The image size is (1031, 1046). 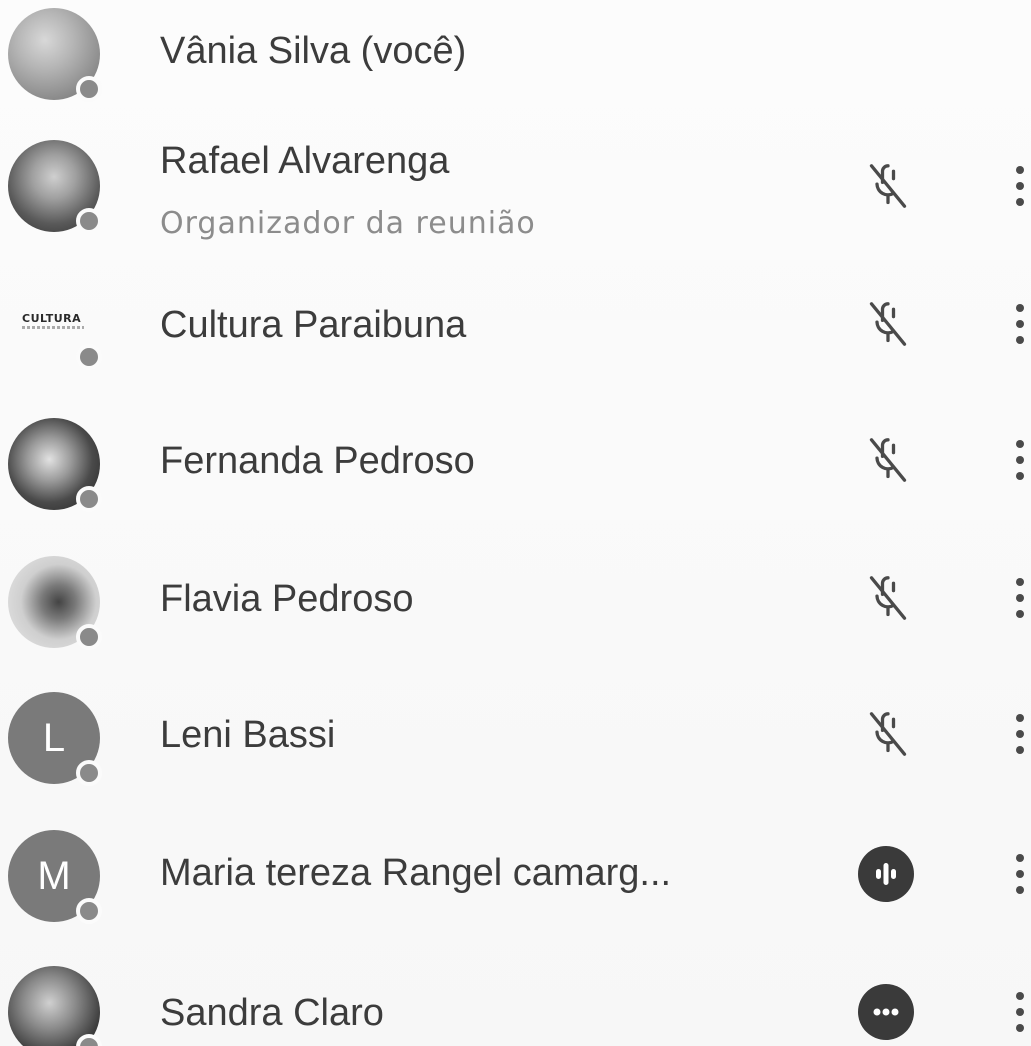 I want to click on audio-level-icon, so click(x=886, y=874).